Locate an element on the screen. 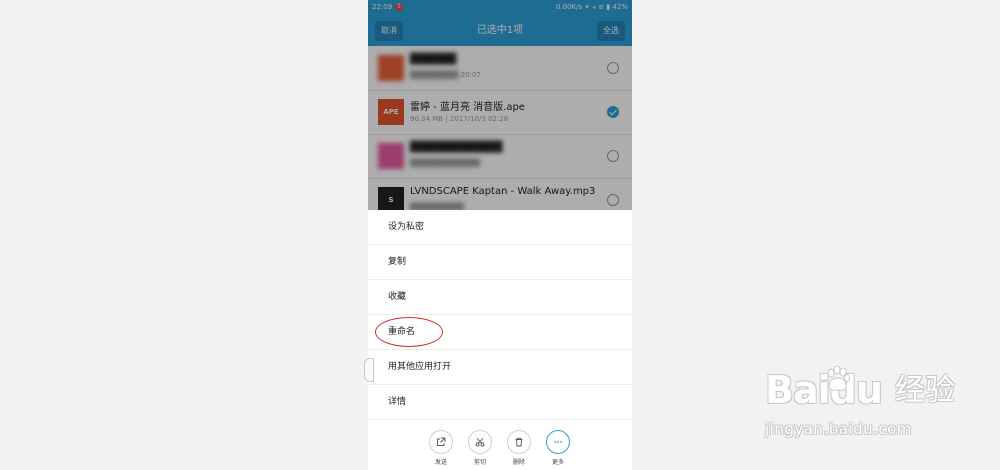 This screenshot has height=470, width=1000. watermark-cn: 经验 is located at coordinates (924, 390).